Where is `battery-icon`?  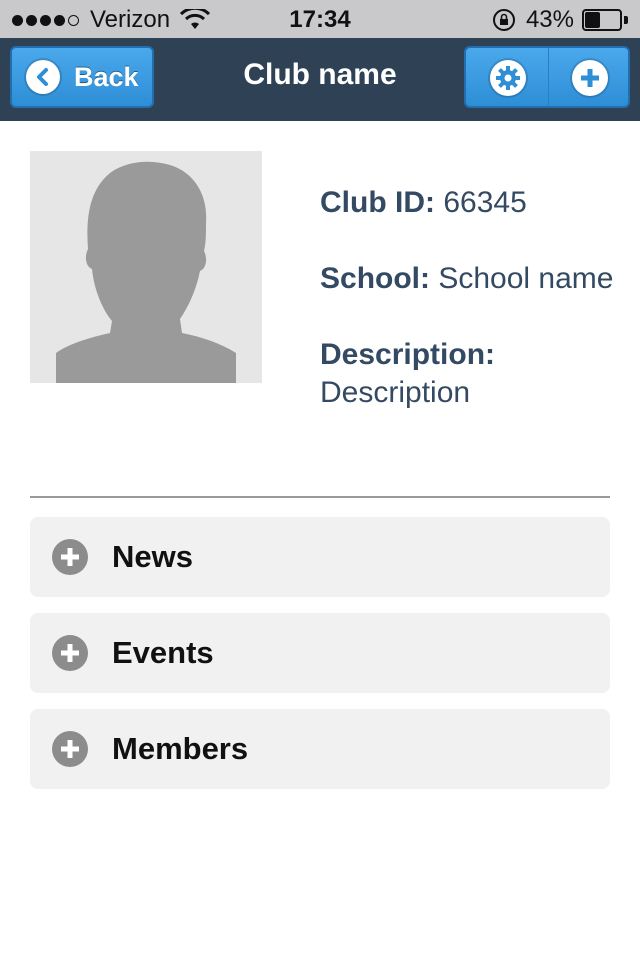
battery-icon is located at coordinates (605, 20).